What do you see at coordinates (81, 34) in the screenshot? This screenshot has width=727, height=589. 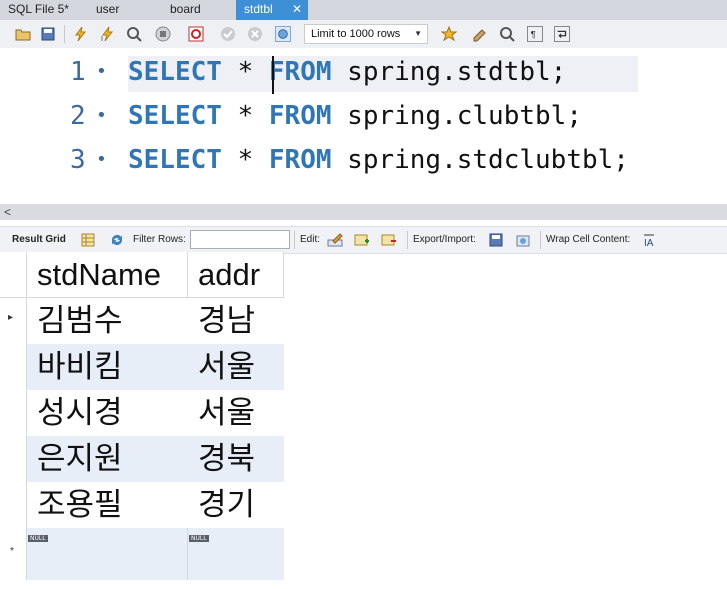 I see `execute-icon` at bounding box center [81, 34].